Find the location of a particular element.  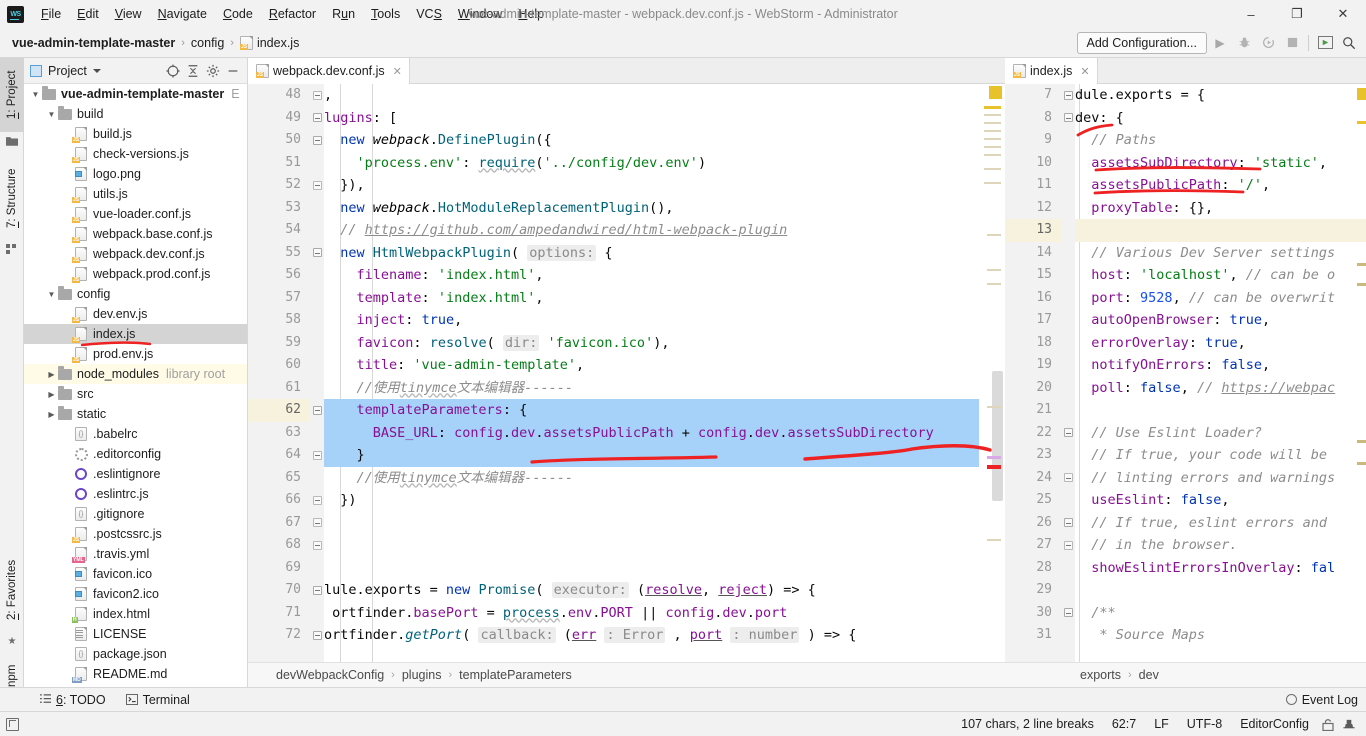

code-line: filename: 'index.html', is located at coordinates (651, 275).